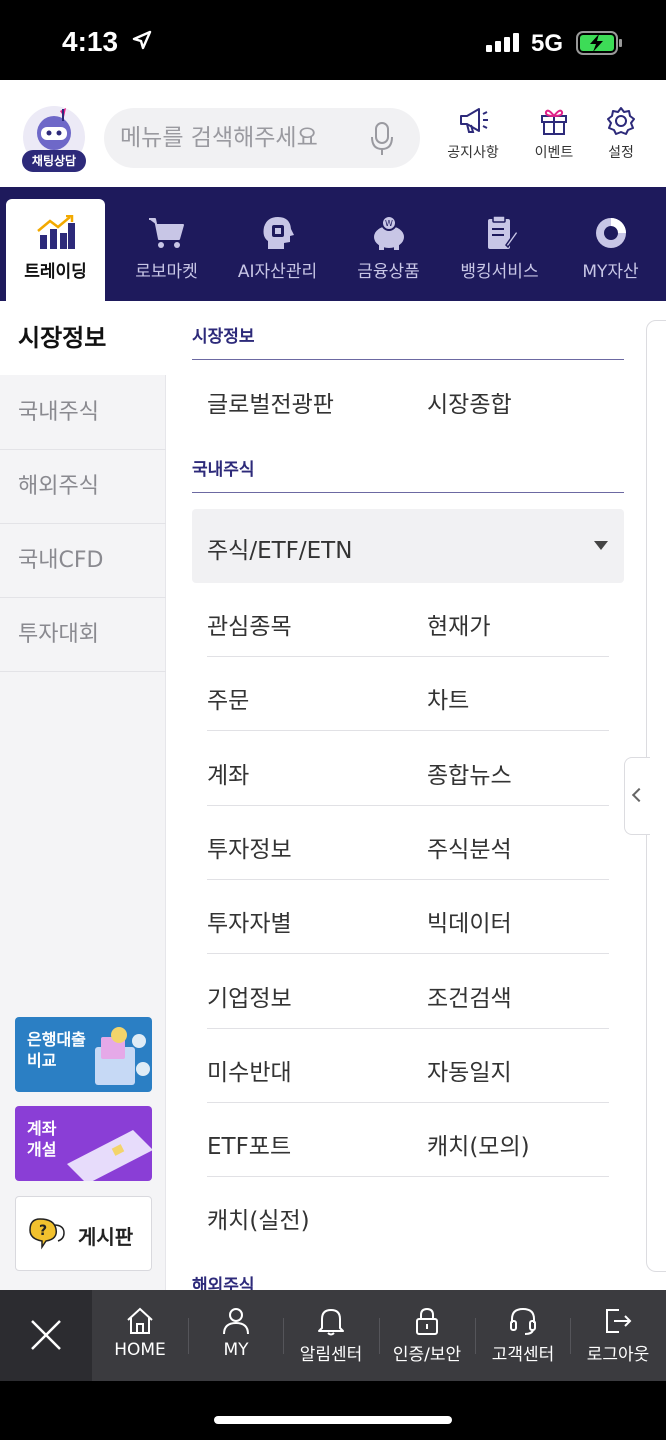 This screenshot has height=1440, width=666. What do you see at coordinates (55, 250) in the screenshot?
I see `tab-trading: 트레이딩` at bounding box center [55, 250].